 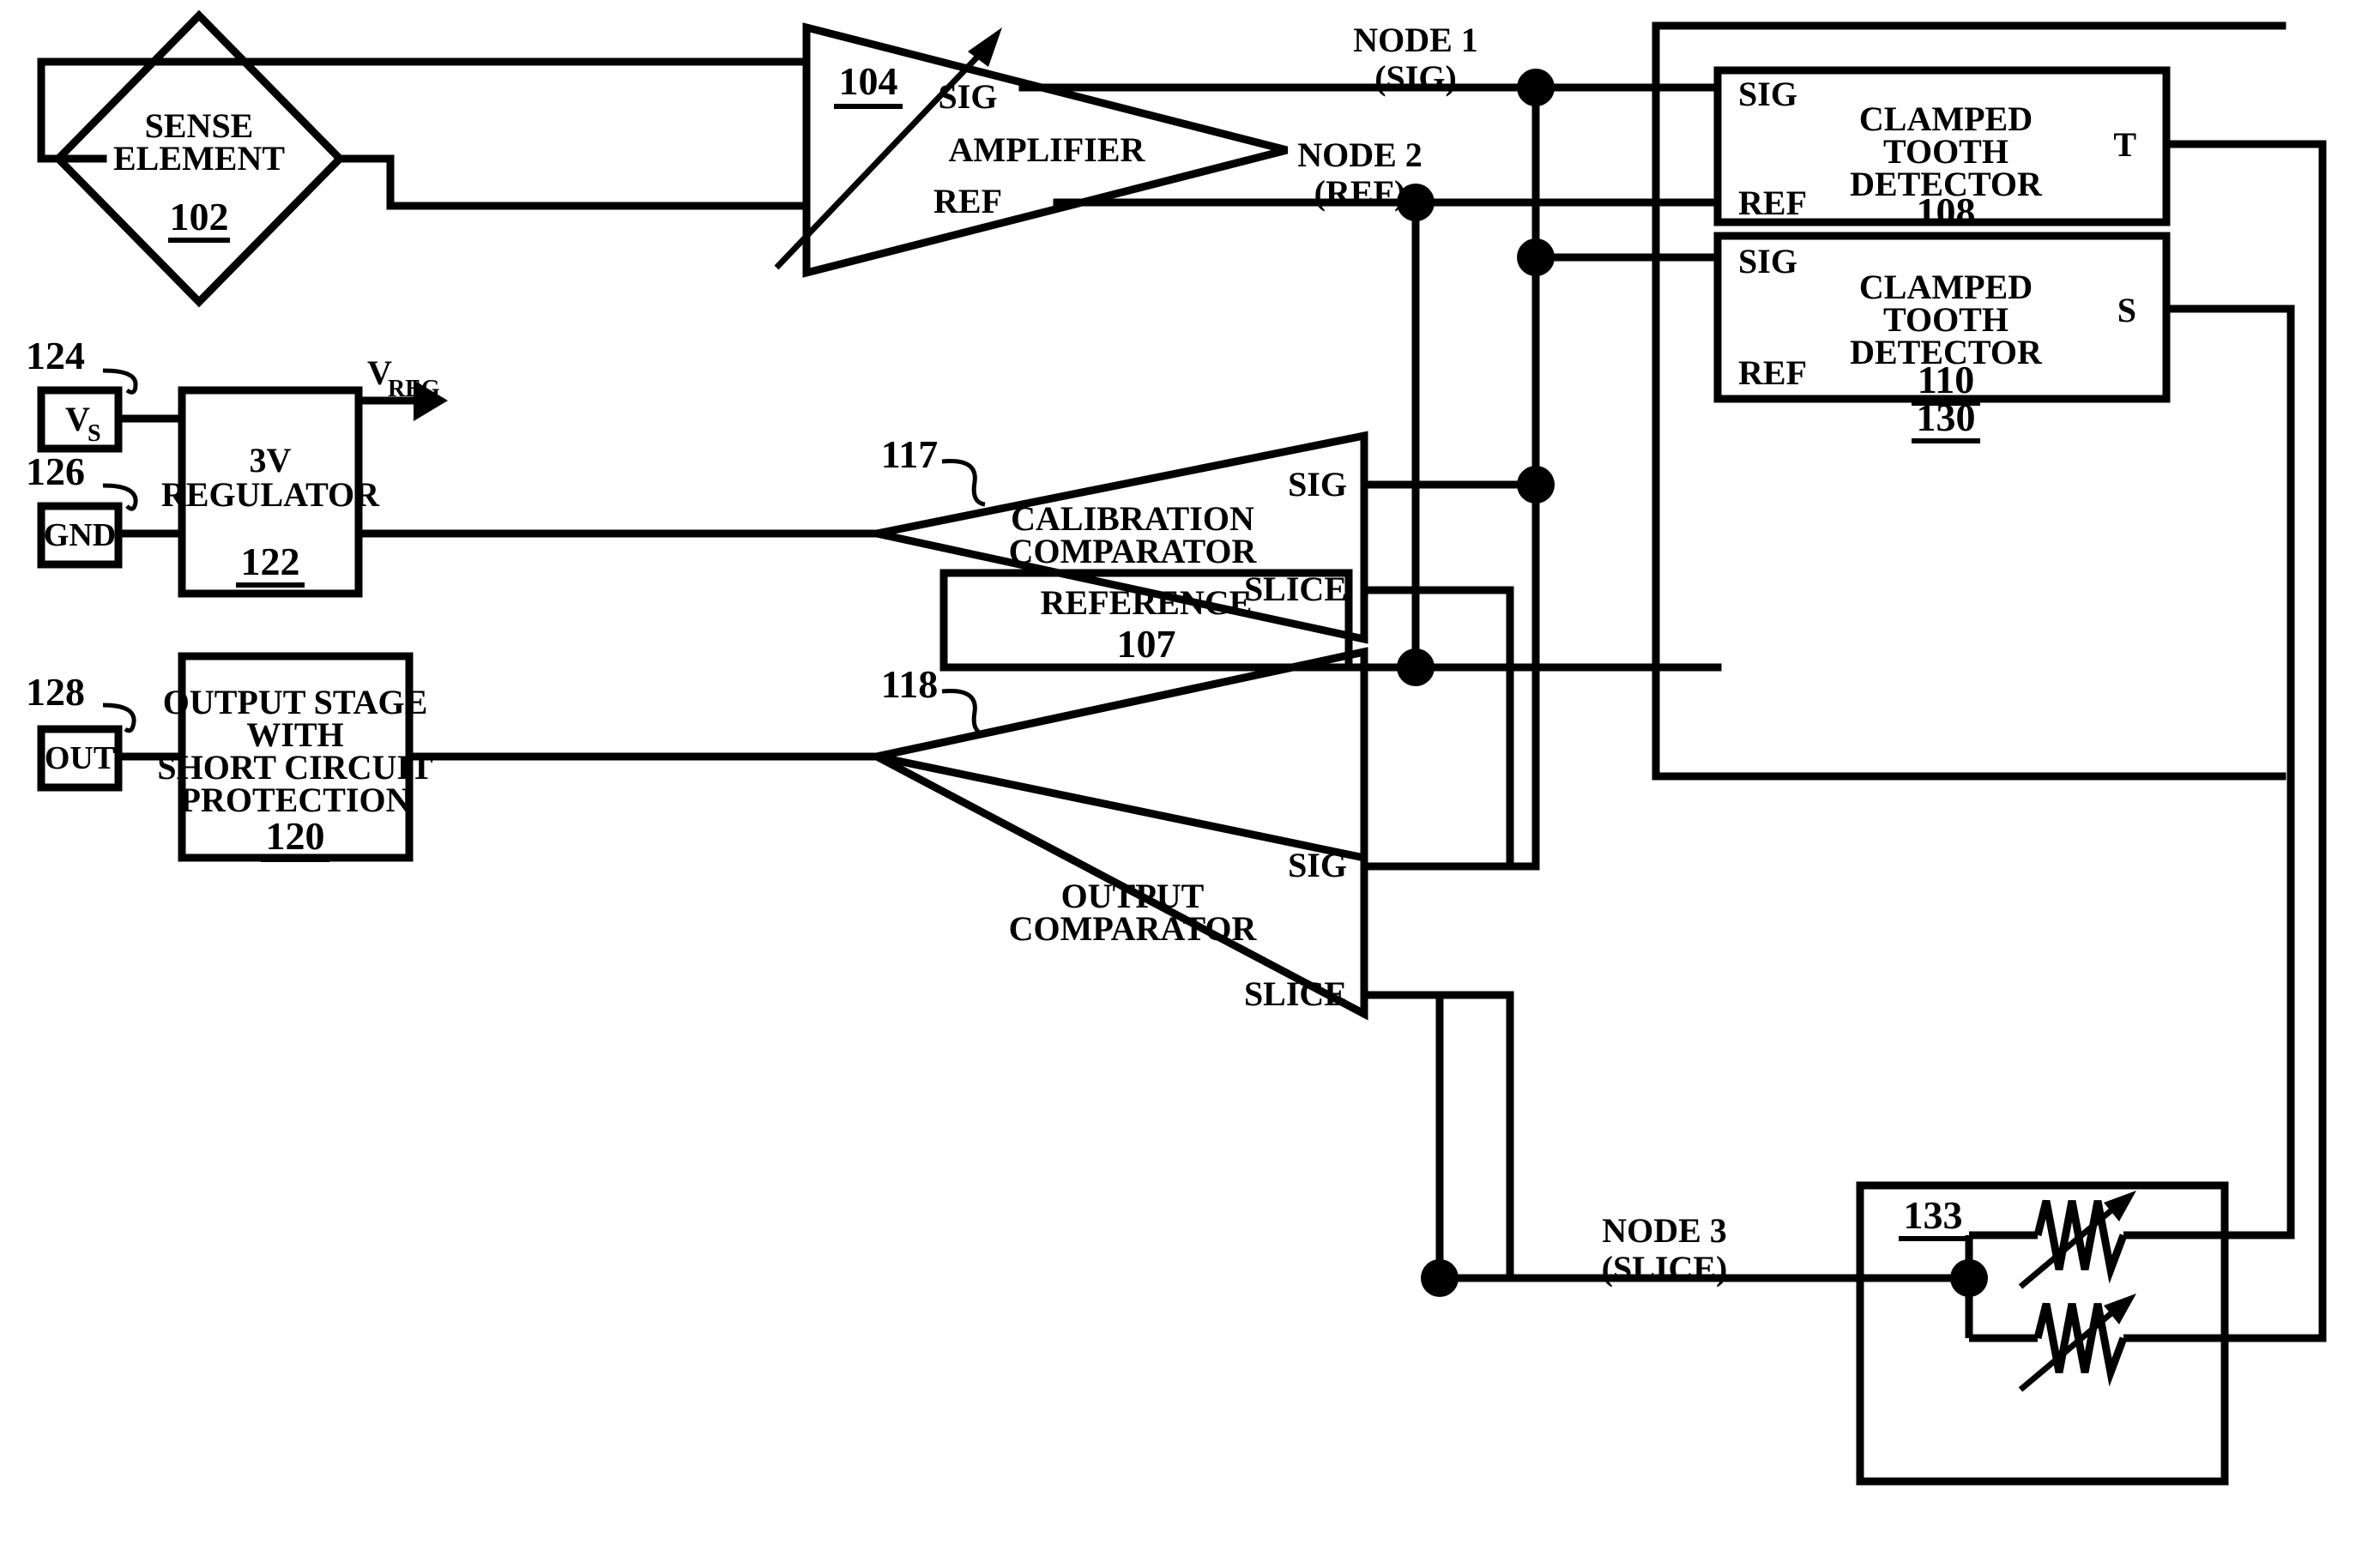 I want to click on amplifier-port-sig: SIG, so click(x=968, y=96).